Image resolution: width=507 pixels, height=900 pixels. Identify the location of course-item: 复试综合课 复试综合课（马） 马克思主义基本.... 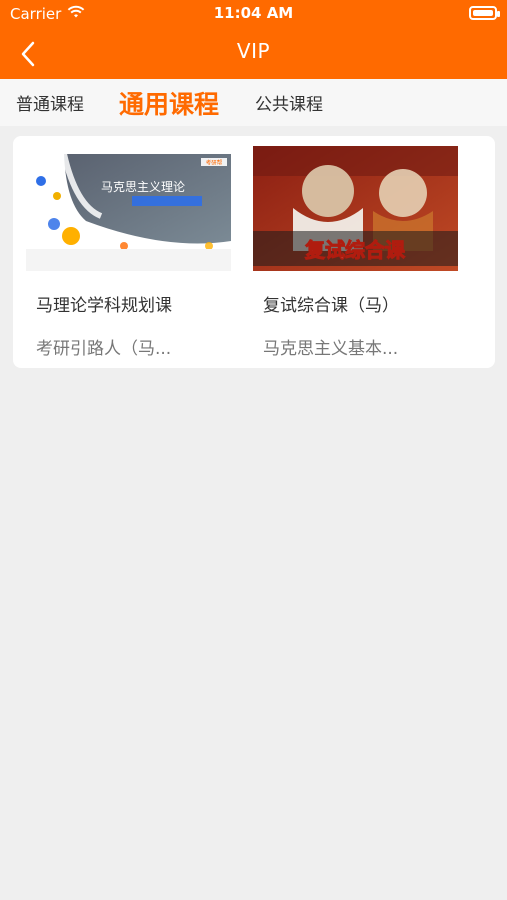
(358, 256).